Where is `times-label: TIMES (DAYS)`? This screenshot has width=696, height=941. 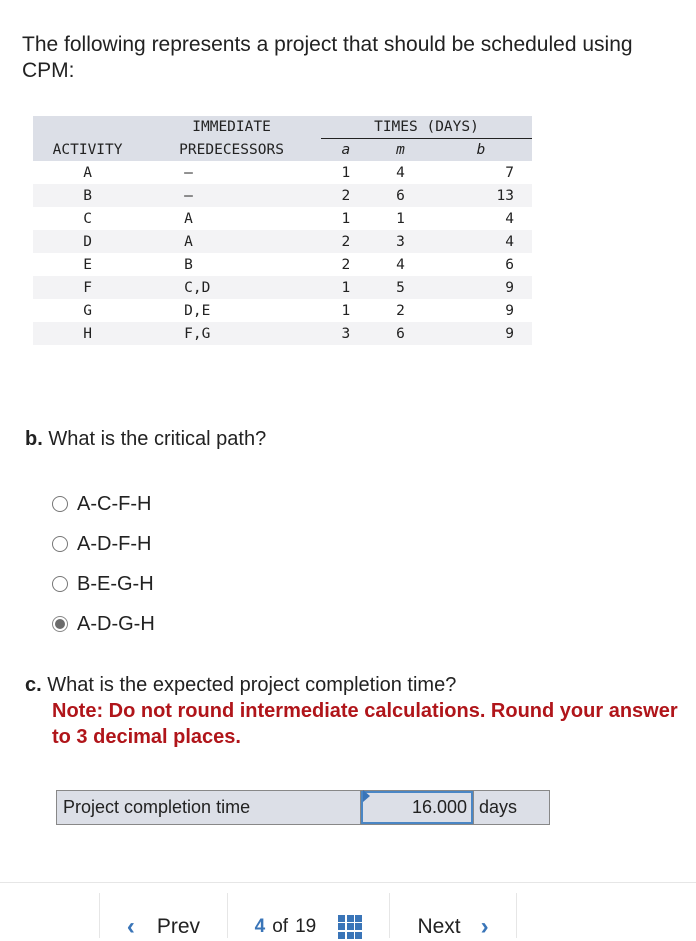 times-label: TIMES (DAYS) is located at coordinates (426, 127).